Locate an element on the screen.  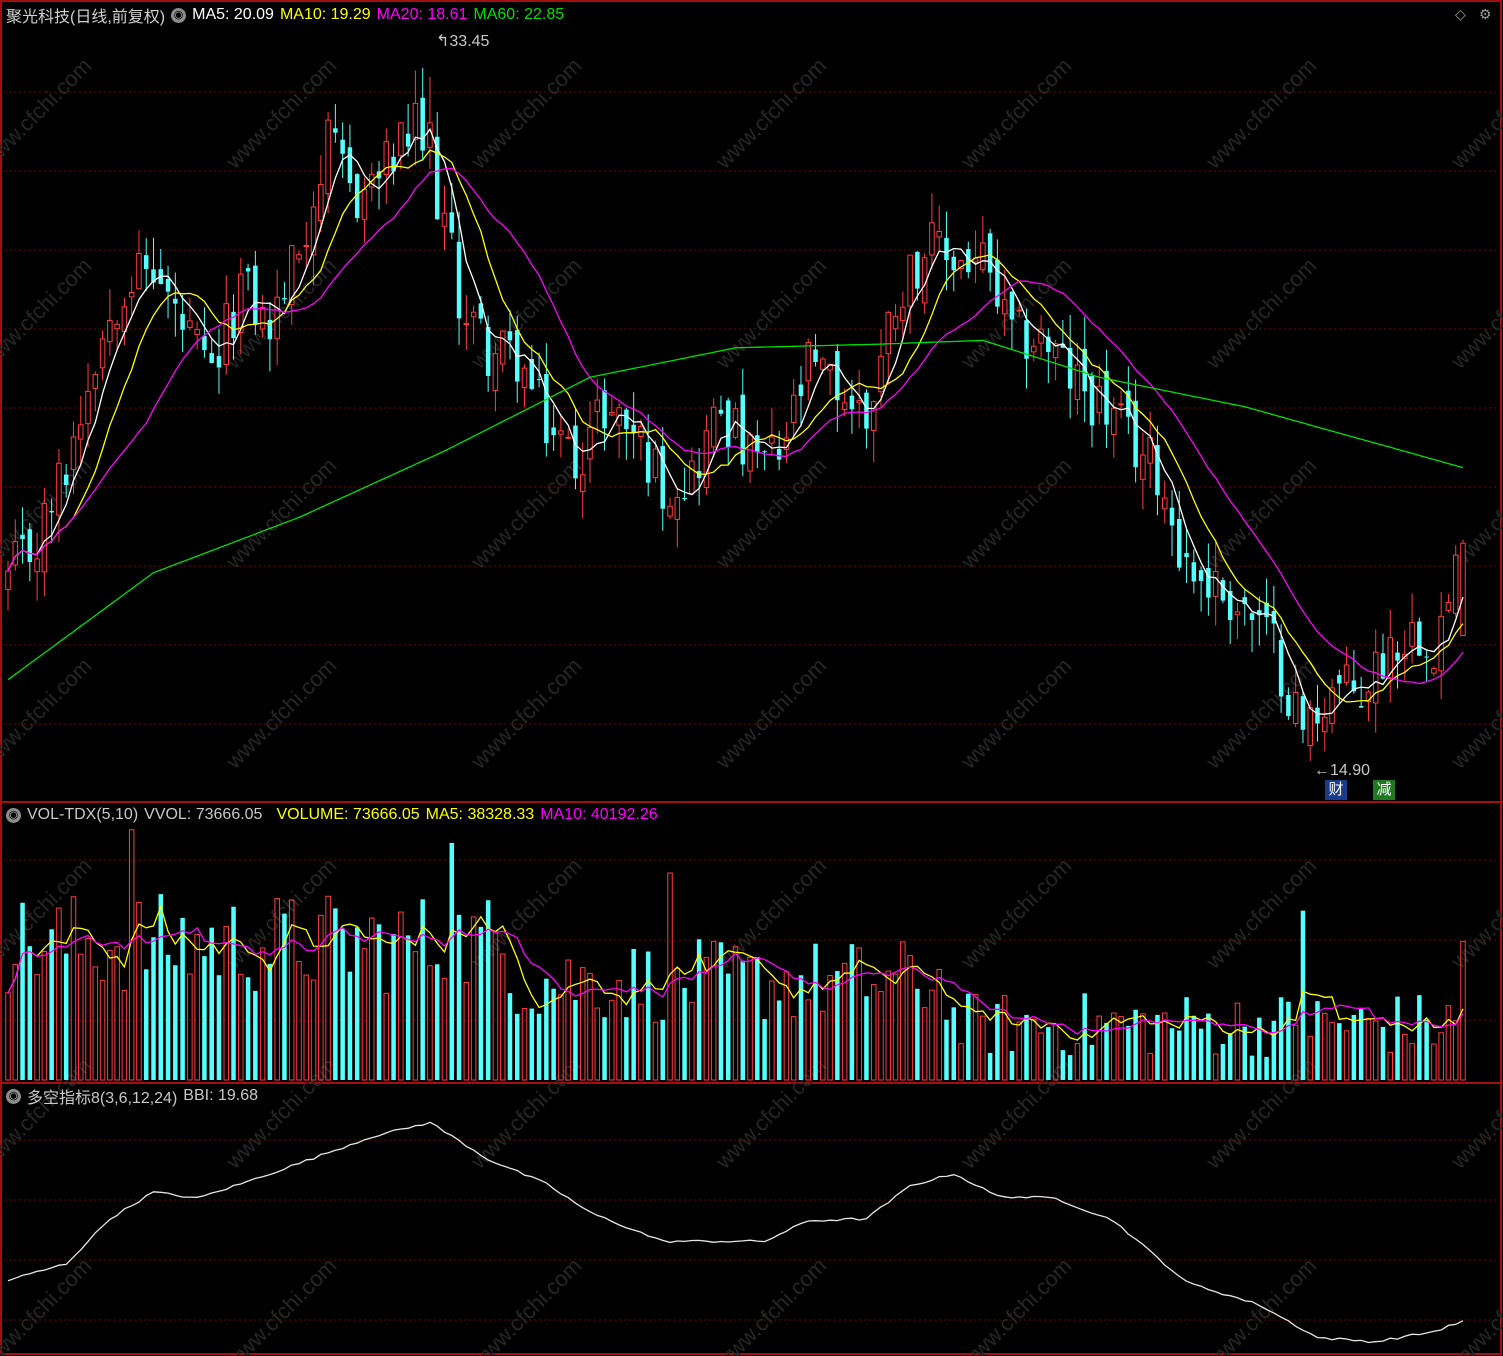
ma60-value: MA60: 22.85 is located at coordinates (519, 14).